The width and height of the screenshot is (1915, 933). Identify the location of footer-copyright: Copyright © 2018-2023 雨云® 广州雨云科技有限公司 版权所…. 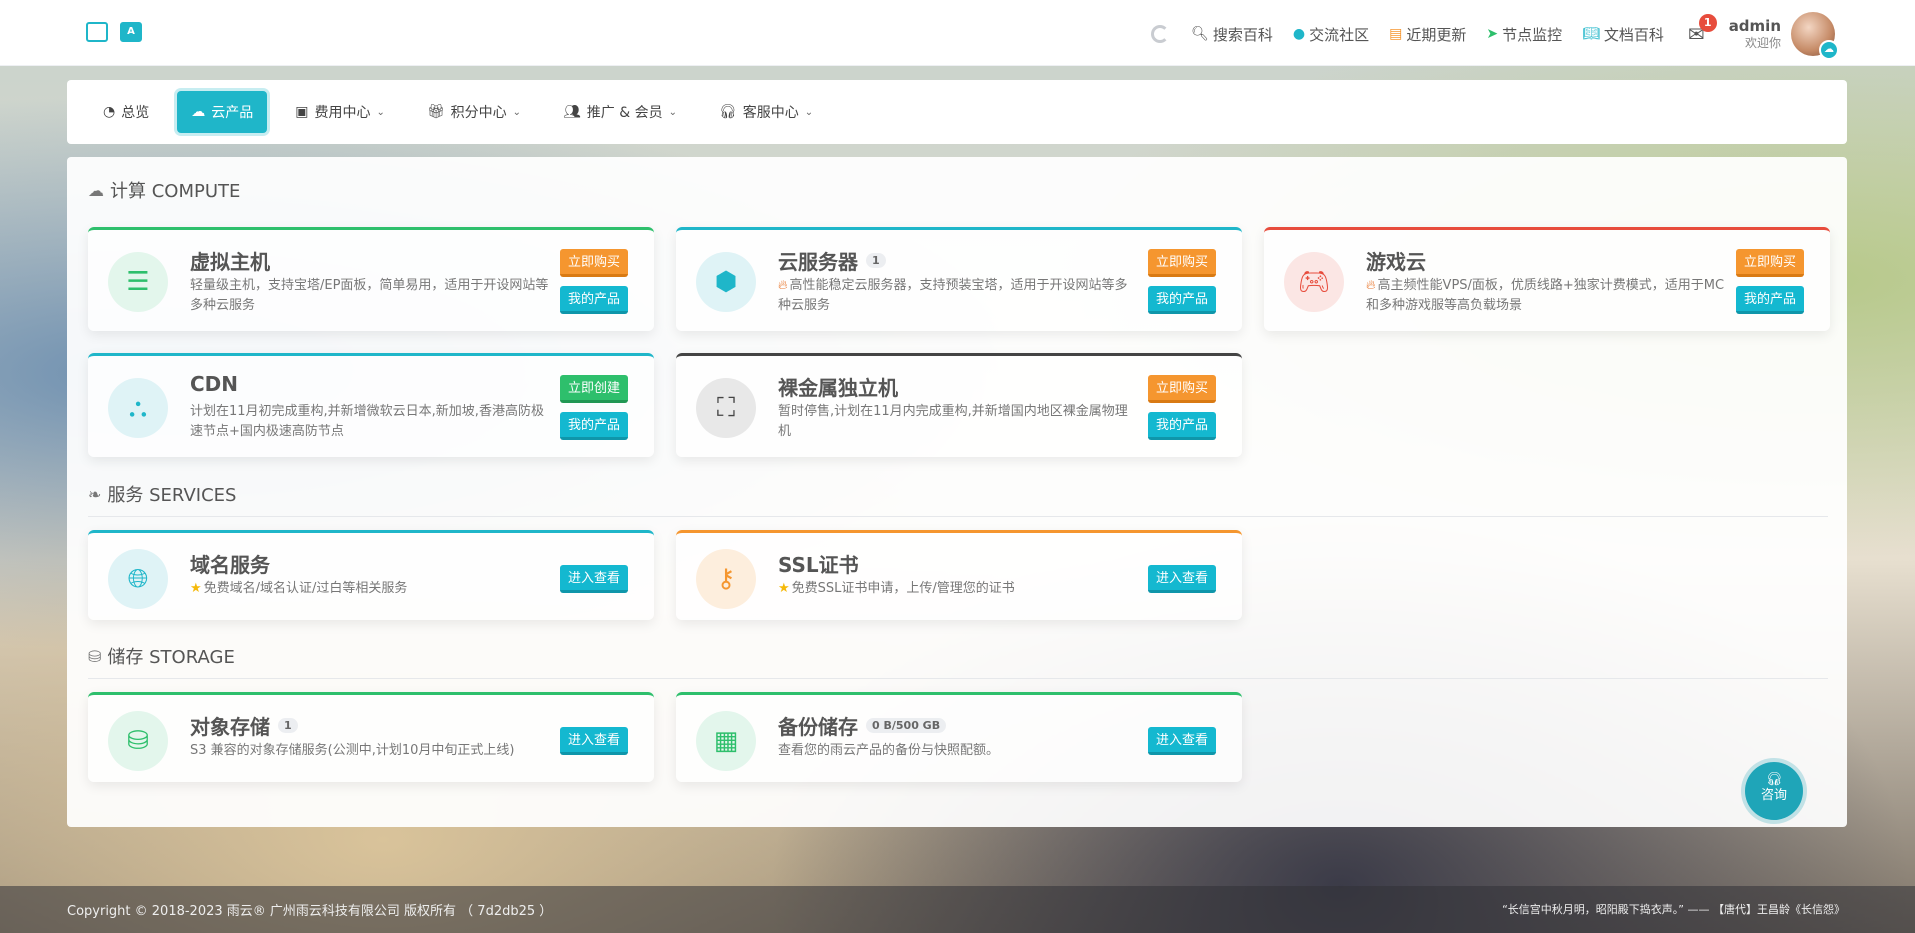
(310, 911).